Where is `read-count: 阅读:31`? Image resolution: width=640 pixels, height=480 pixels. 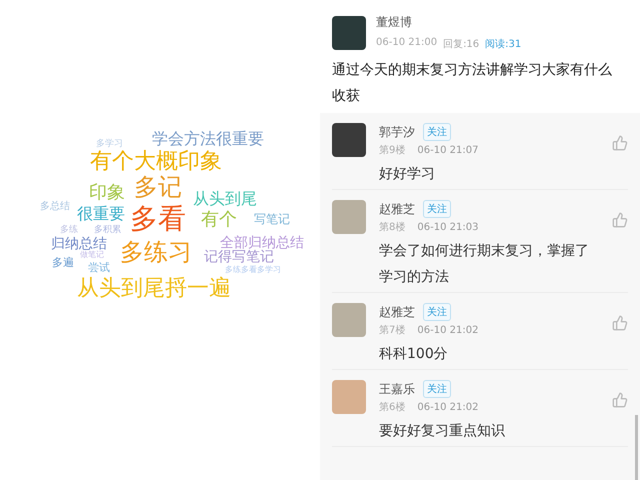 read-count: 阅读:31 is located at coordinates (503, 44).